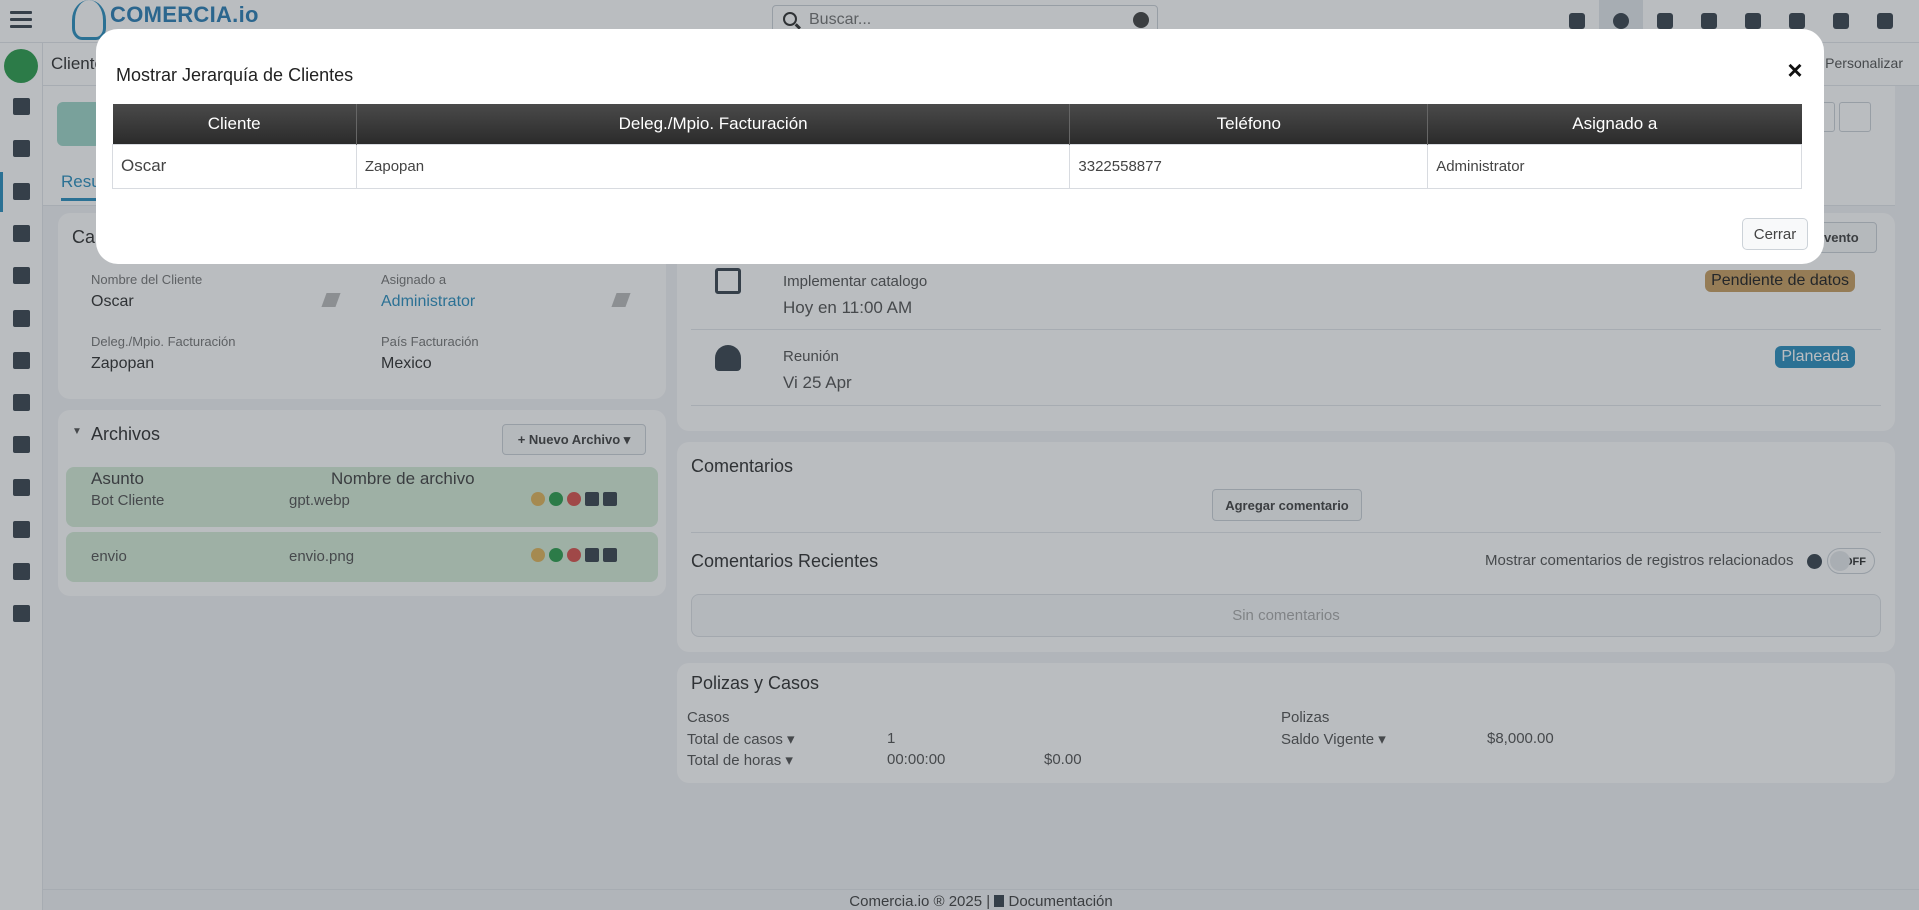  I want to click on modal-title: Mostrar Jerarquía de Clientes, so click(235, 75).